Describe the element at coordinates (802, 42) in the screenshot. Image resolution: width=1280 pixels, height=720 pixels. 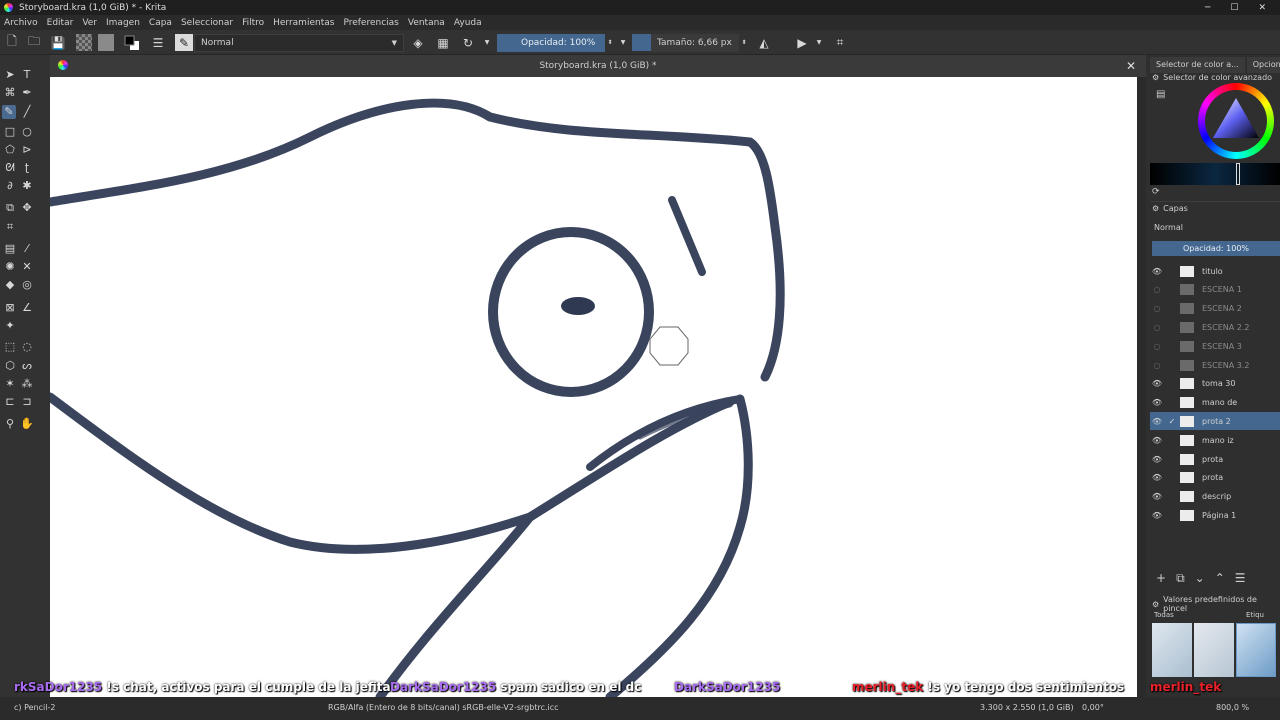
I see `mirror-vertical-icon: ▶` at that location.